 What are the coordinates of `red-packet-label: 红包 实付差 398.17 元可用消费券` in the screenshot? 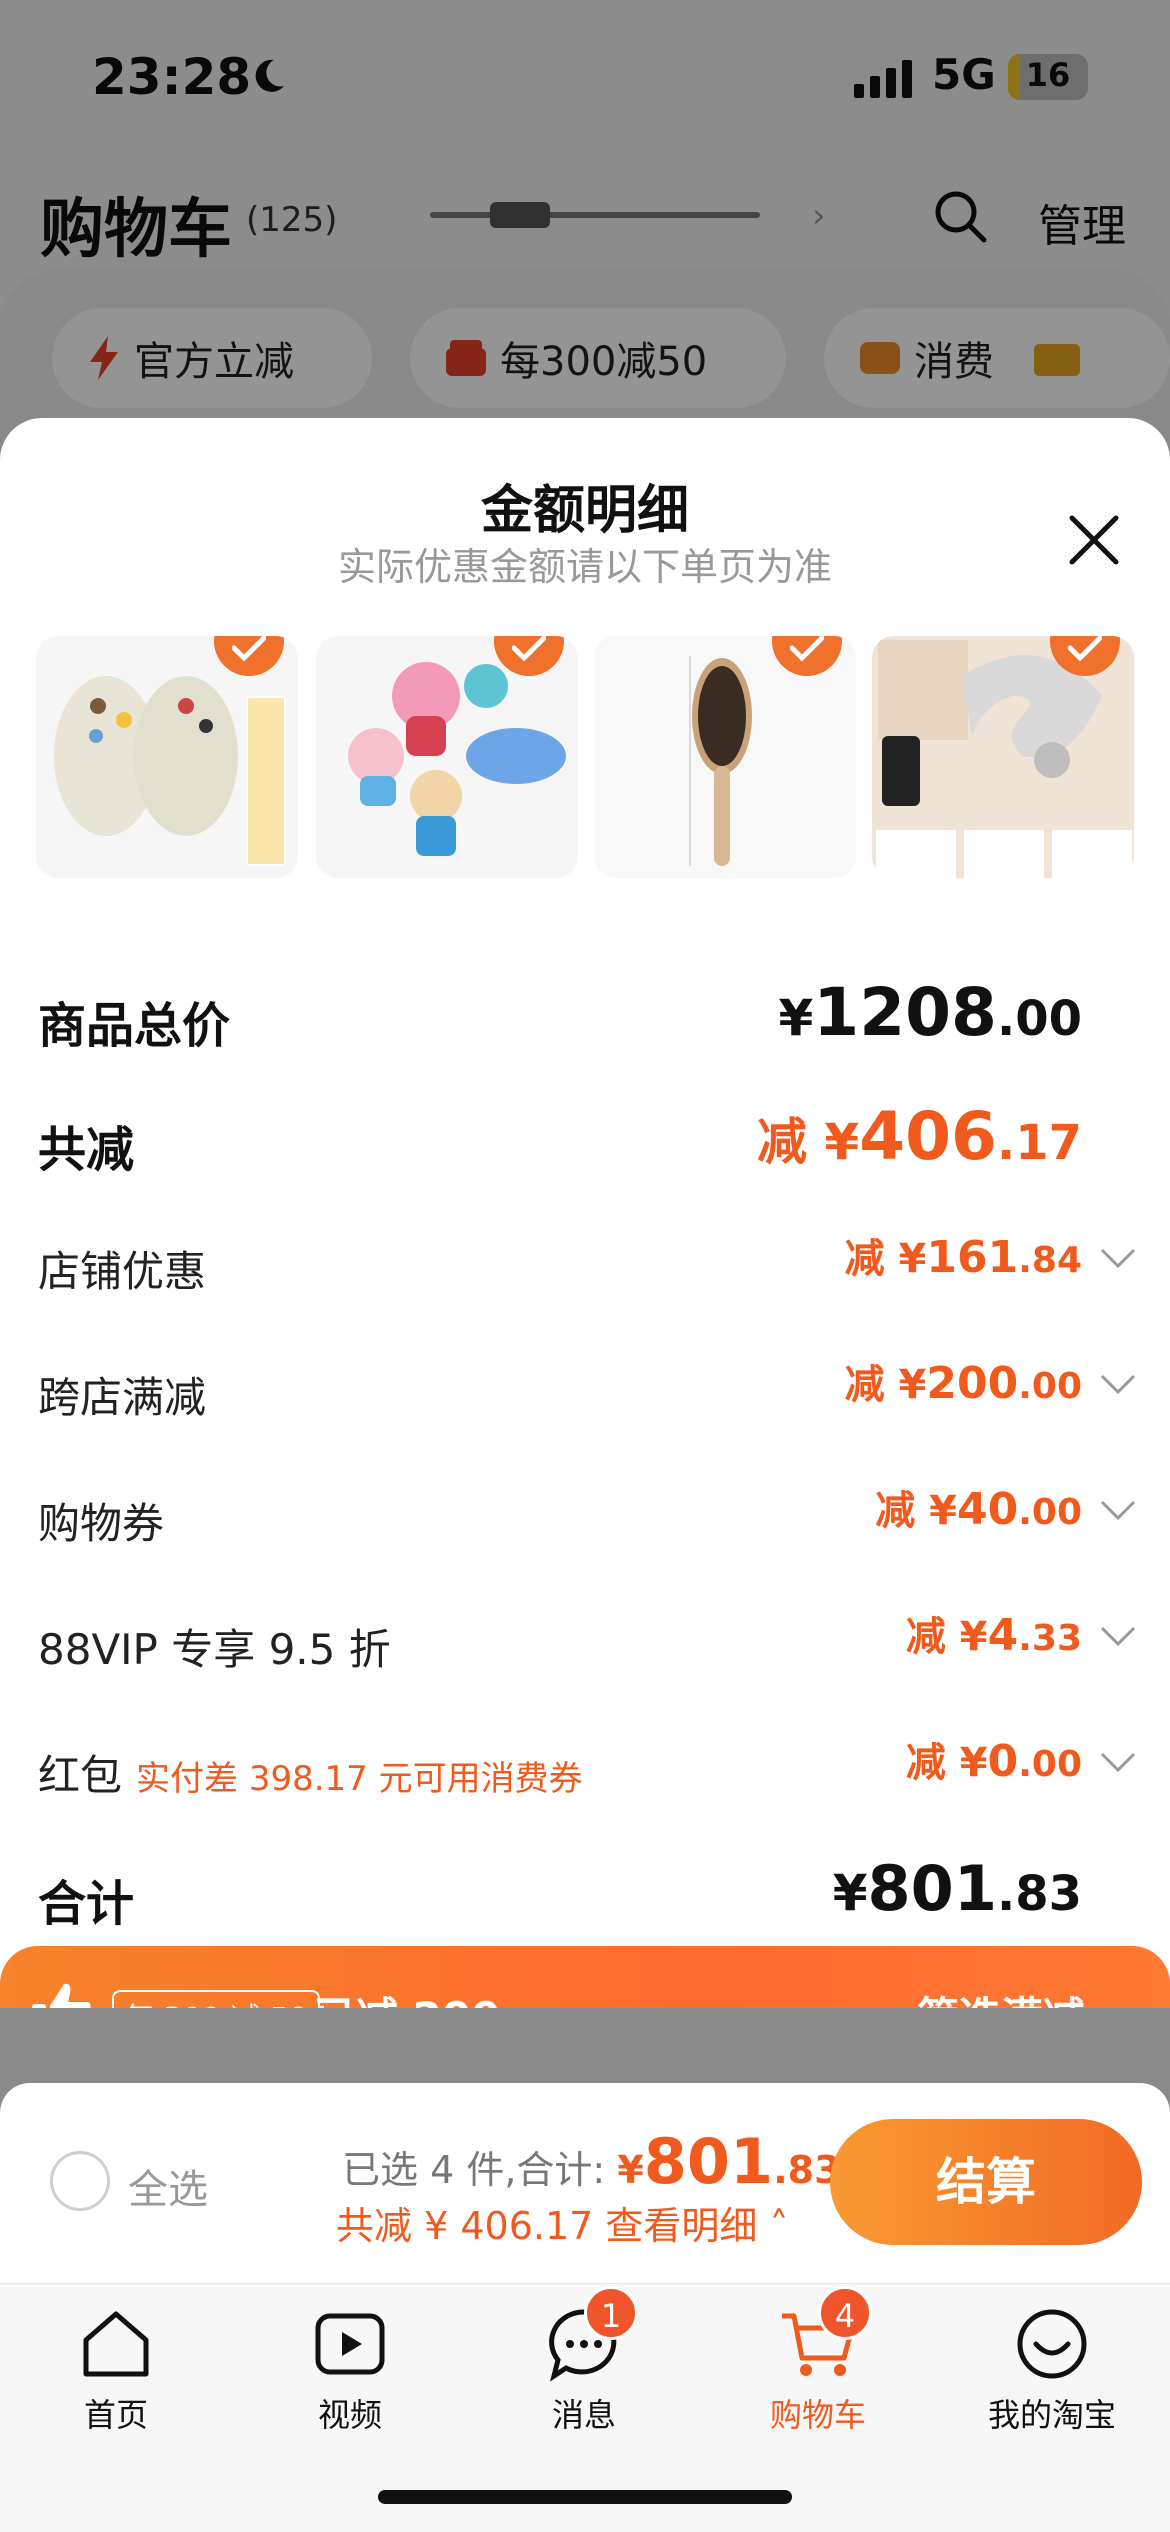 It's located at (310, 1775).